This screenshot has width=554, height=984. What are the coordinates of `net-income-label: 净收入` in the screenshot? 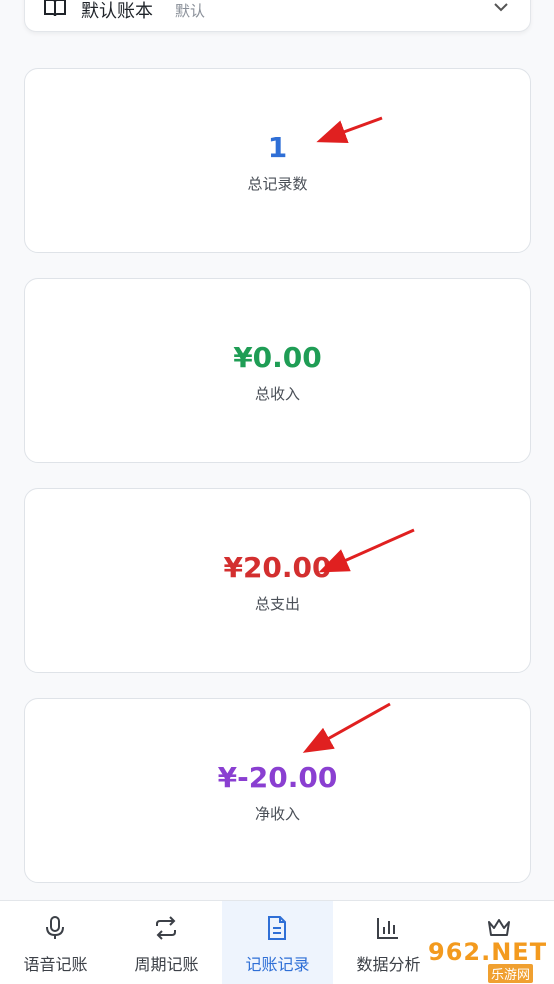 It's located at (277, 814).